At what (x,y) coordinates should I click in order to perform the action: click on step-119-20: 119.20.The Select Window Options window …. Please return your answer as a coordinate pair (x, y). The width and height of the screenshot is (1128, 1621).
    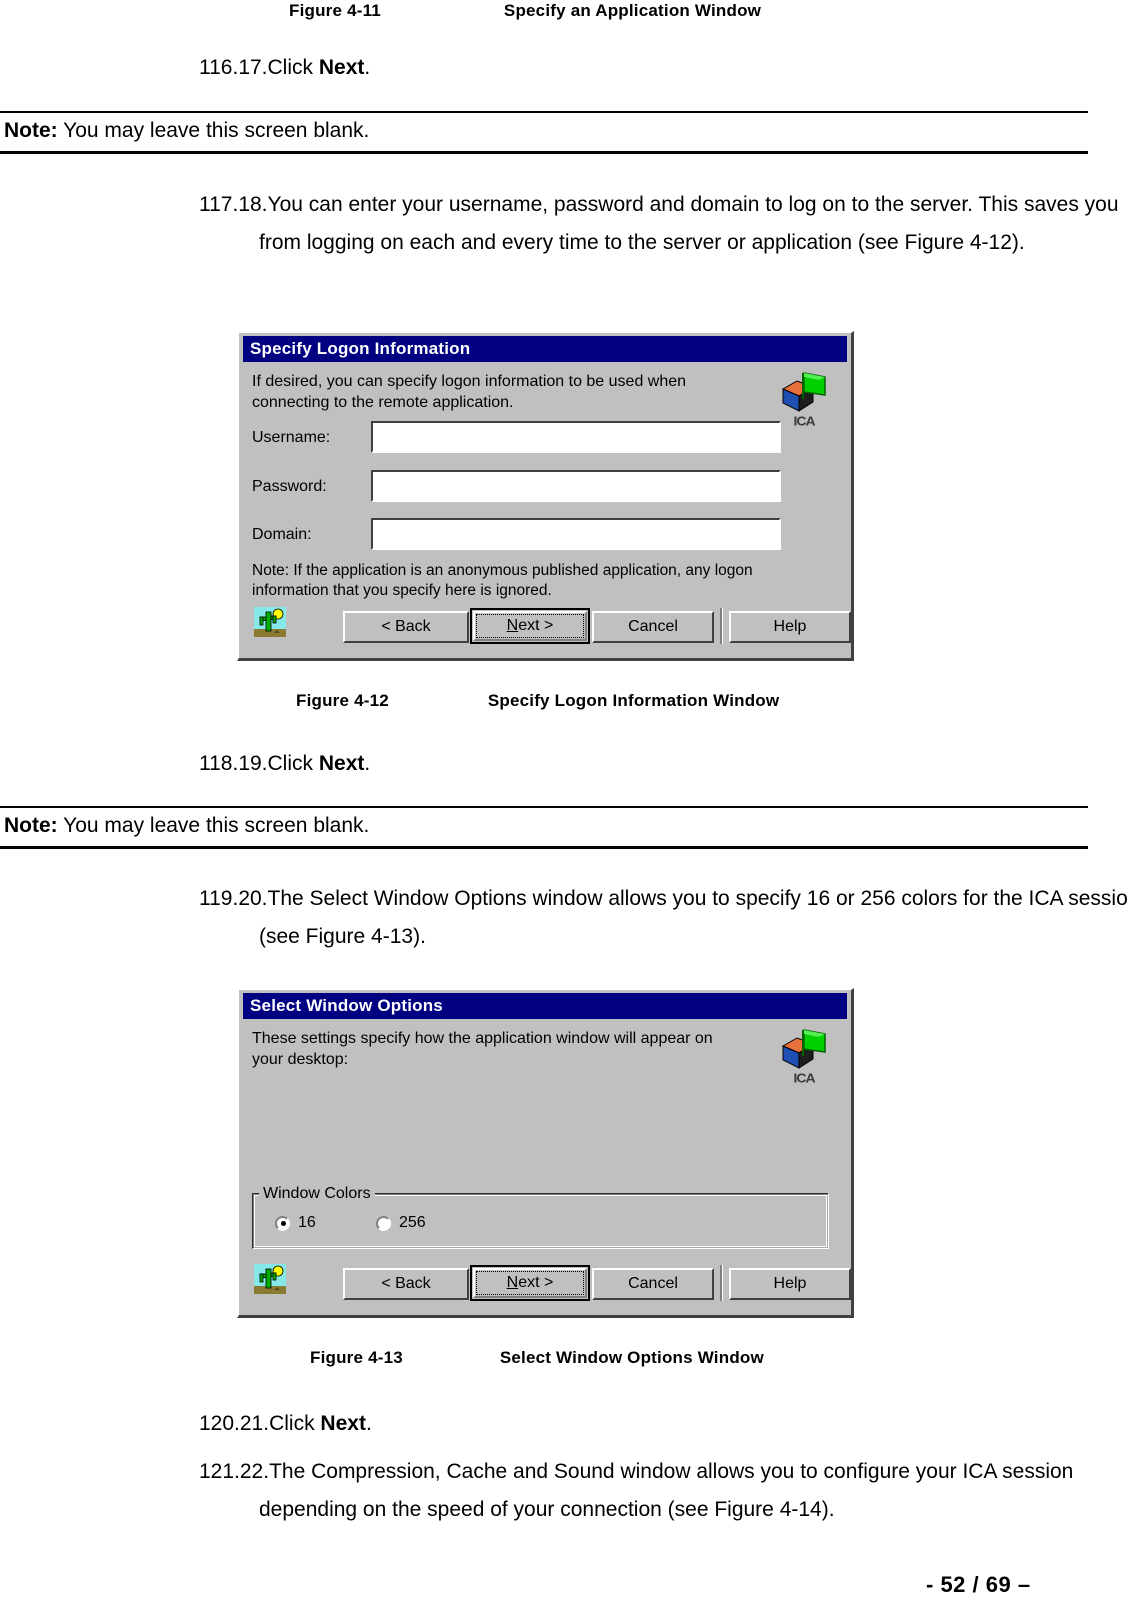
    Looking at the image, I should click on (663, 918).